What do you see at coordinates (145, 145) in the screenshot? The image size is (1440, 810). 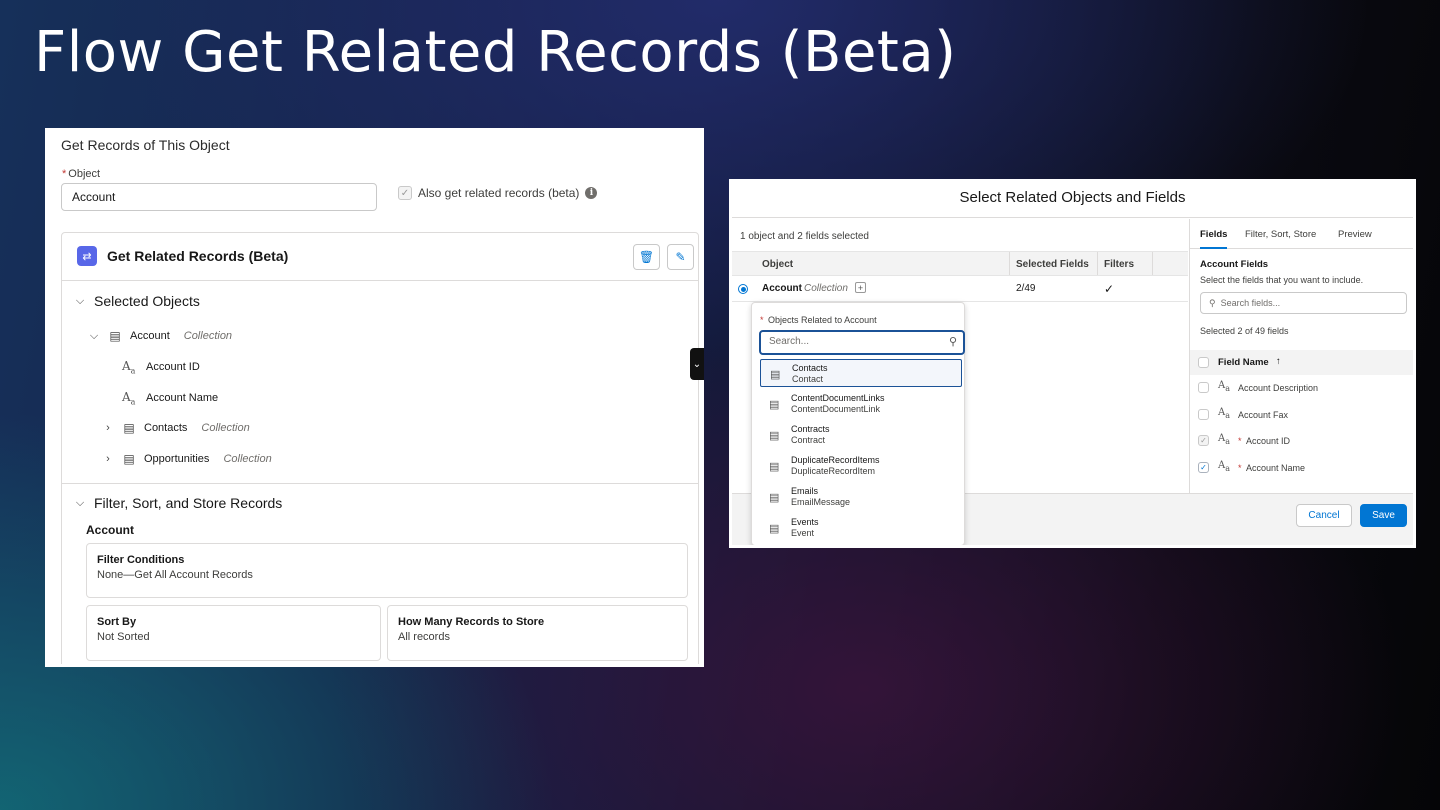 I see `panel-header: Get Records of This Object` at bounding box center [145, 145].